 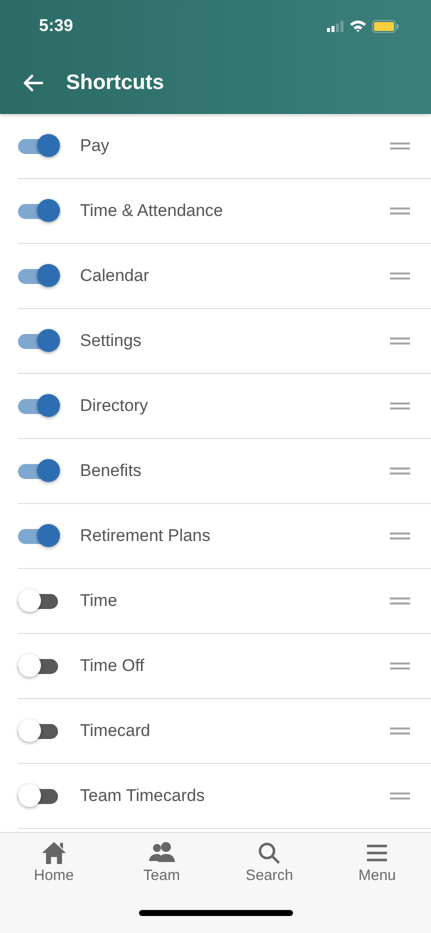 What do you see at coordinates (99, 601) in the screenshot?
I see `shortcut-label: Time` at bounding box center [99, 601].